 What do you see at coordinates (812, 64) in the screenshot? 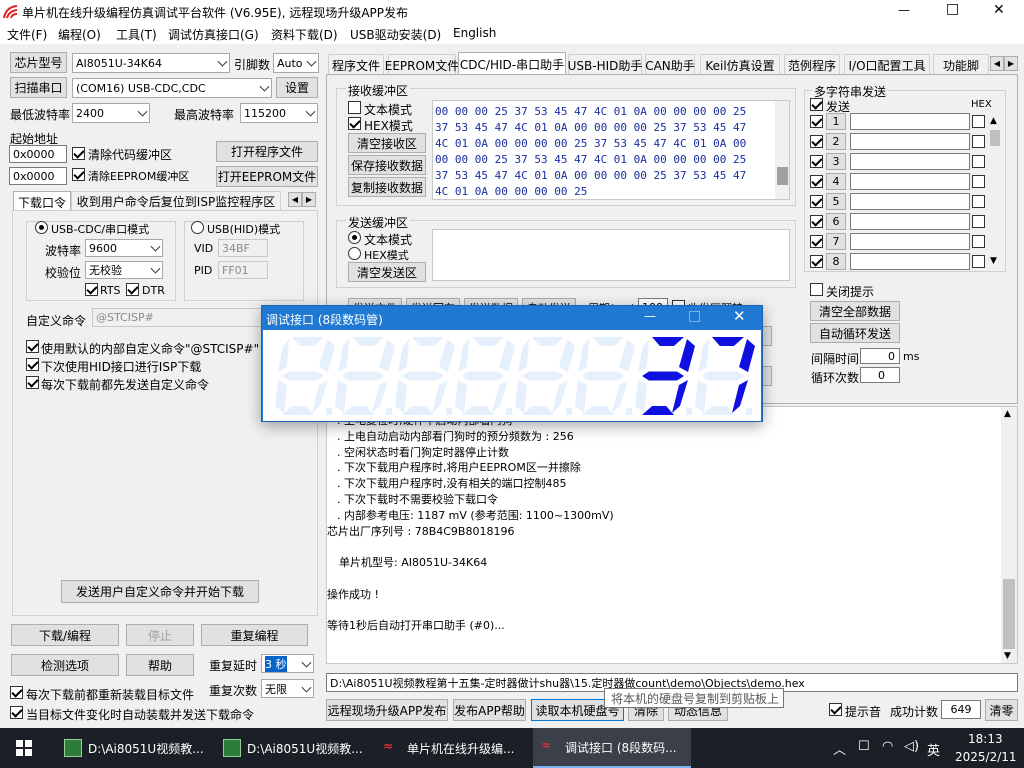
I see `tab-examples: 范例程序` at bounding box center [812, 64].